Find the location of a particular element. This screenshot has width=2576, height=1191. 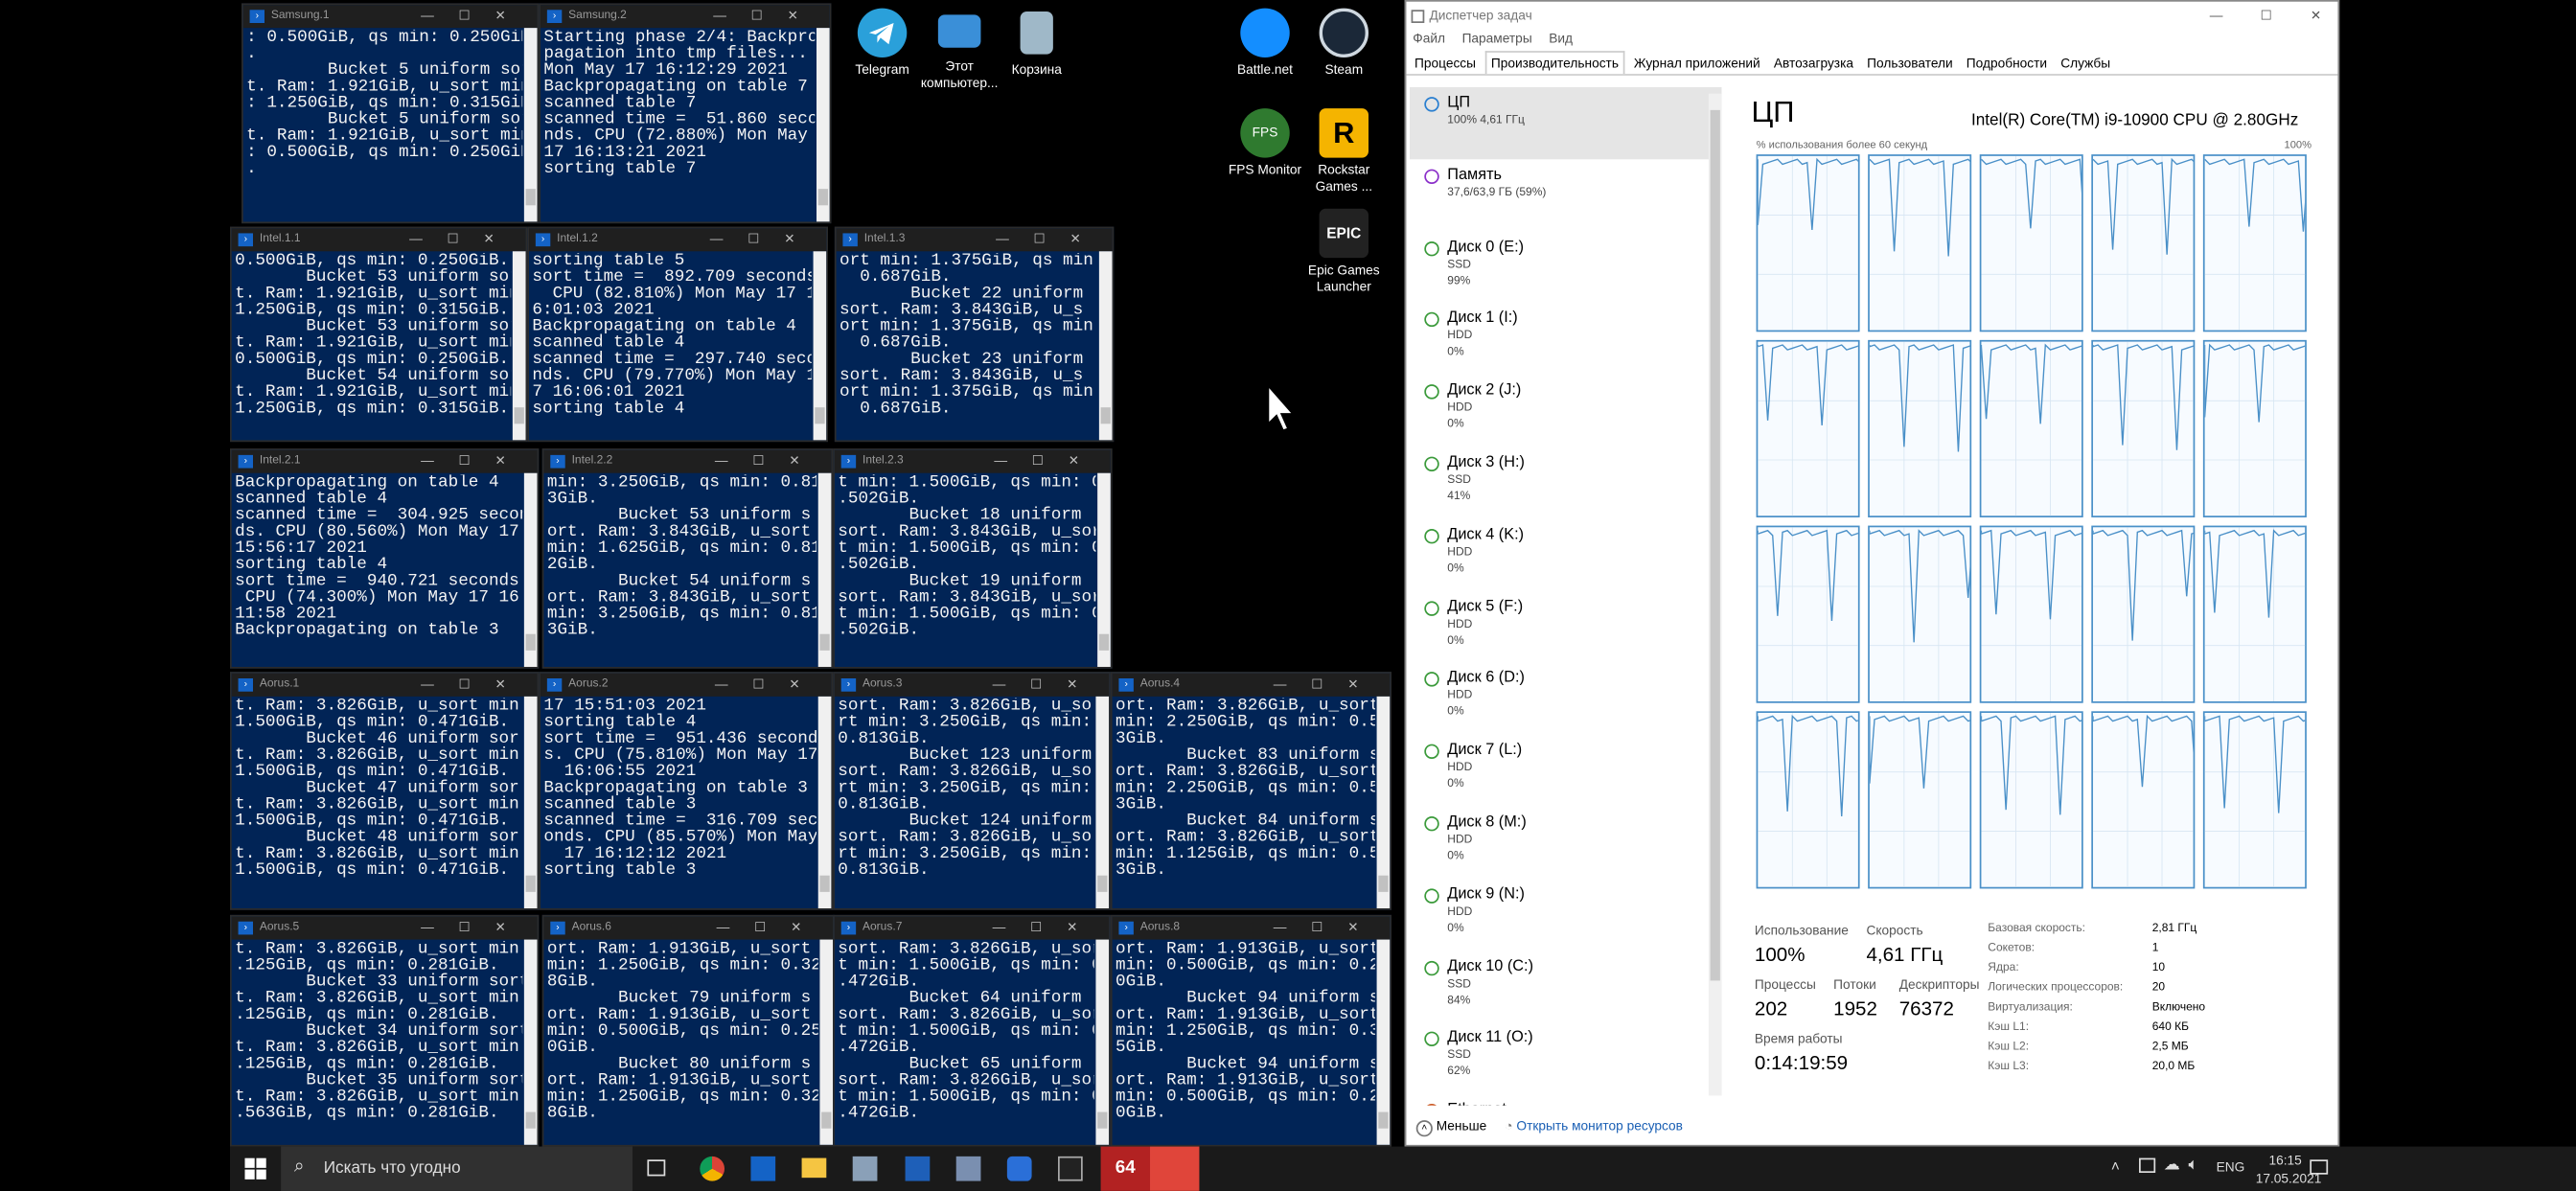

resource-item: Память 37,6/63,9 ГБ (59%) is located at coordinates (1566, 195).